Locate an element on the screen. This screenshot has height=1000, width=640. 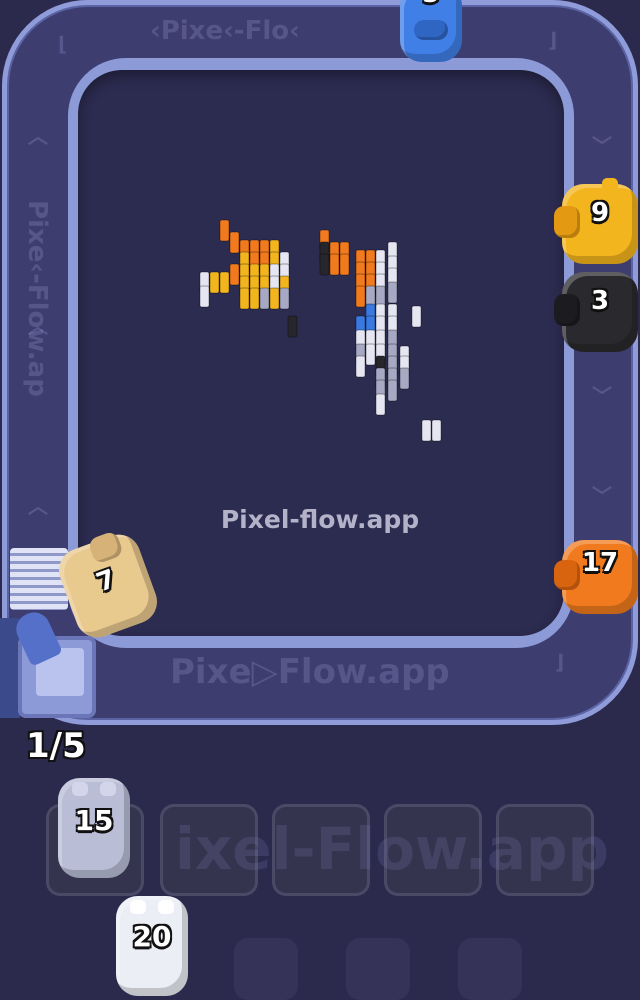
pig-top: 3 is located at coordinates (431, 31).